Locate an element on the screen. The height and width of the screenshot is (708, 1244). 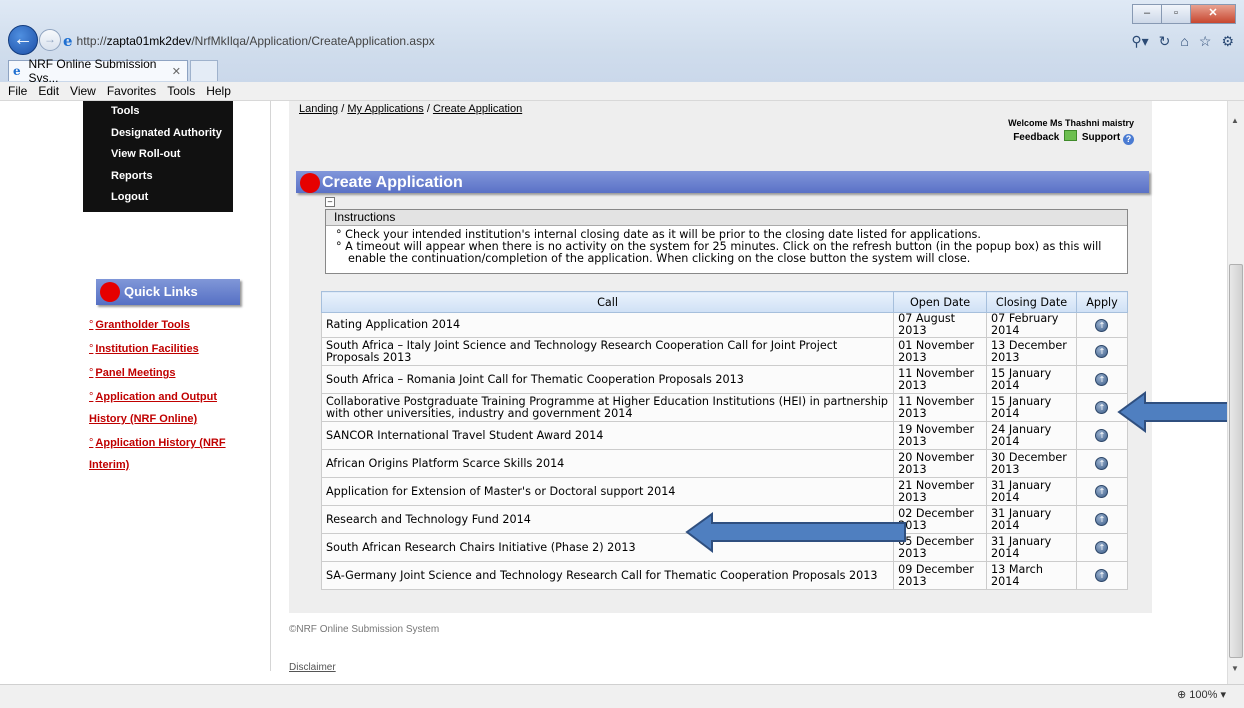
scrollbar-thumb is located at coordinates (1236, 461).